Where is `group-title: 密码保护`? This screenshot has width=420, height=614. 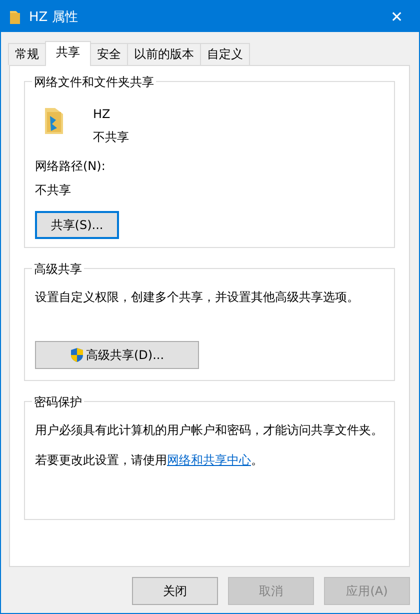
group-title: 密码保护 is located at coordinates (58, 402).